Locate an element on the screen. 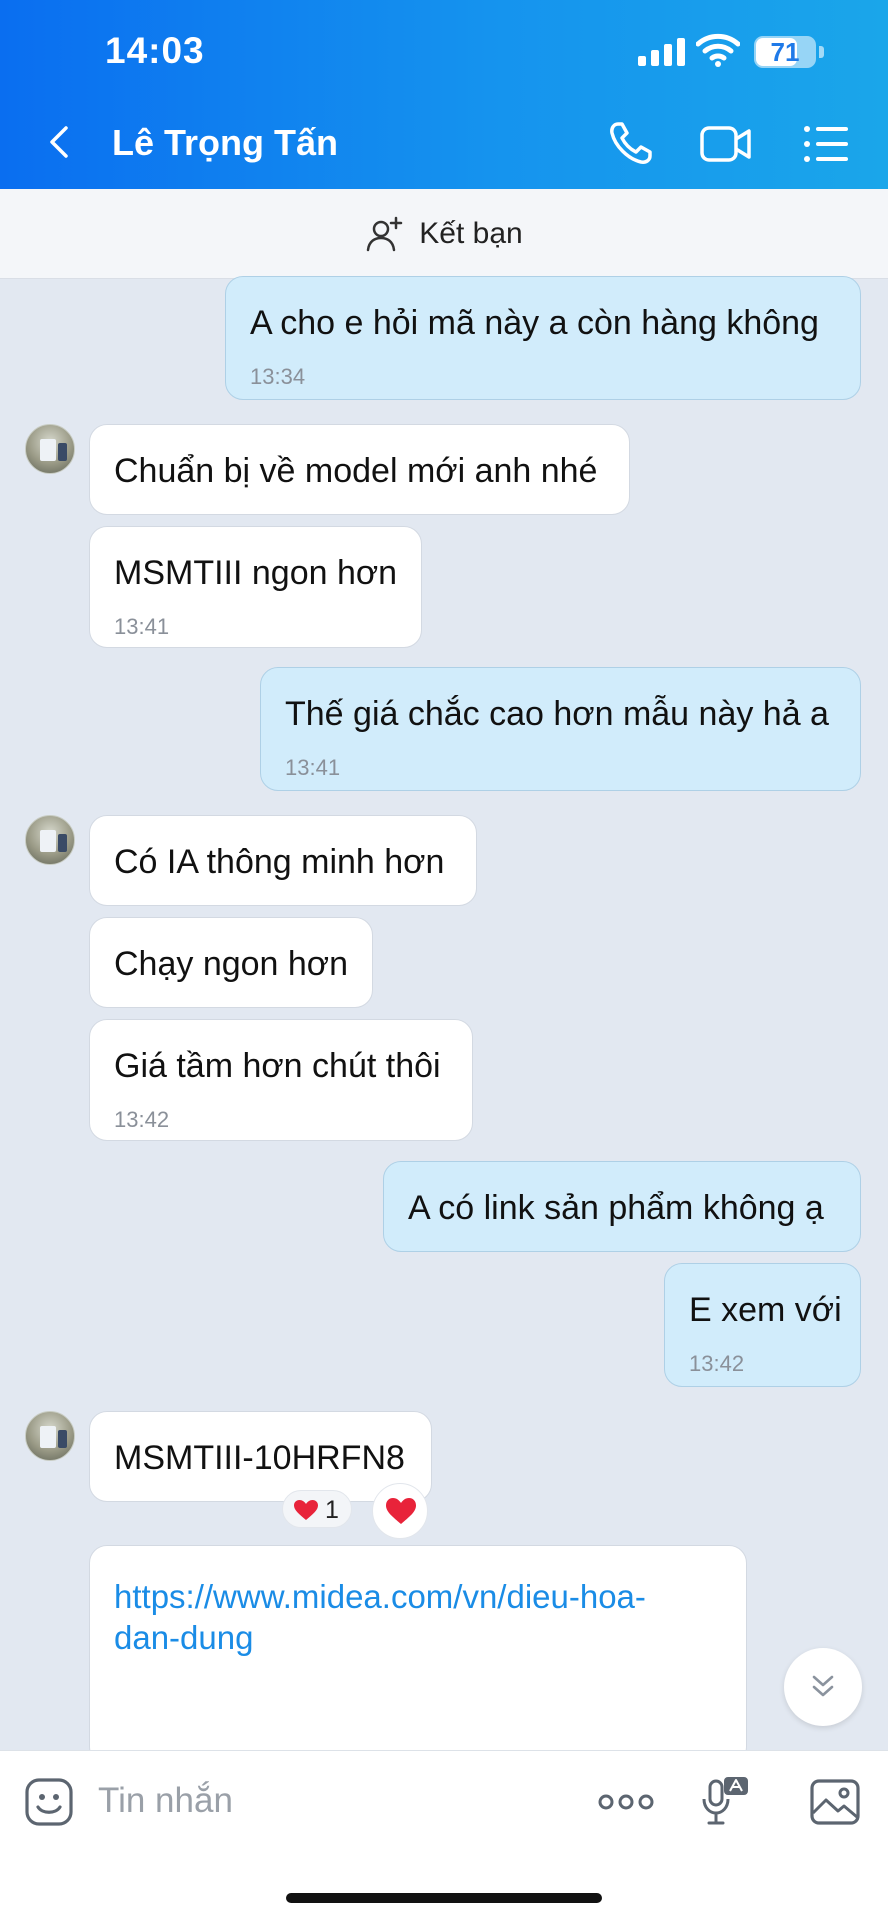  product-link-line: https://www.midea.com/vn/dieu-hoa- is located at coordinates (380, 1596).